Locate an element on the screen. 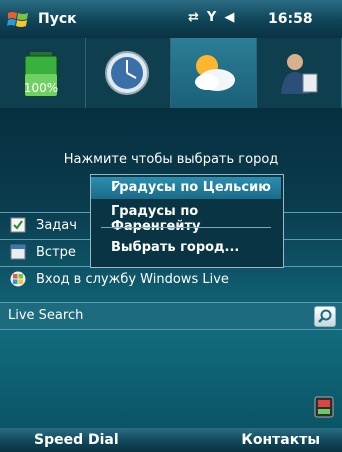 This screenshot has width=342, height=452. contacts-icon is located at coordinates (298, 74).